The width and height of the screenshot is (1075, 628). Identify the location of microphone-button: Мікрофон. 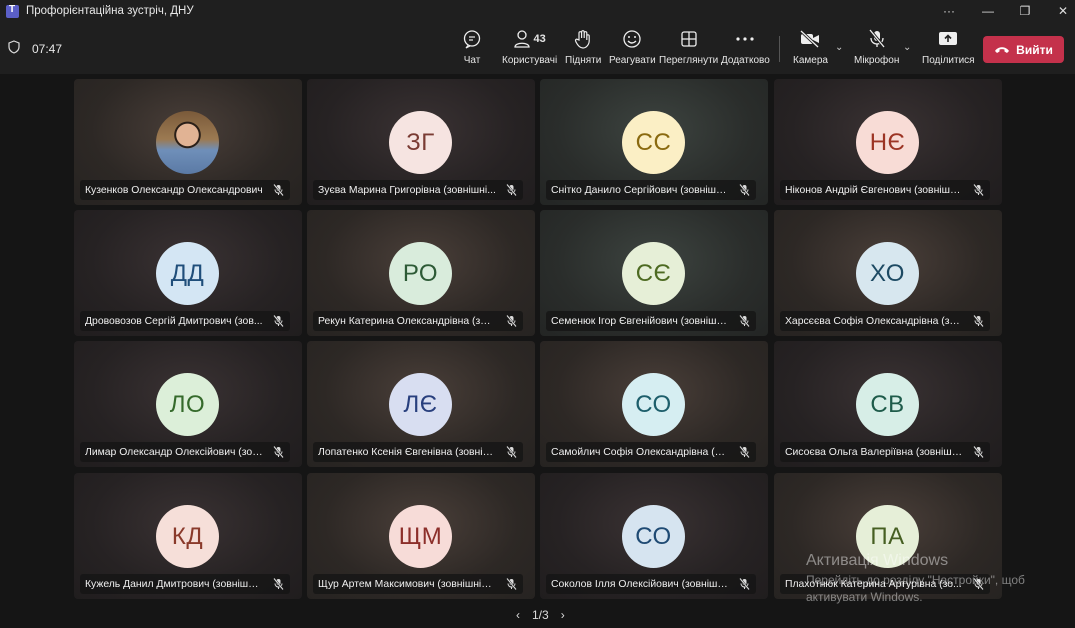
(876, 47).